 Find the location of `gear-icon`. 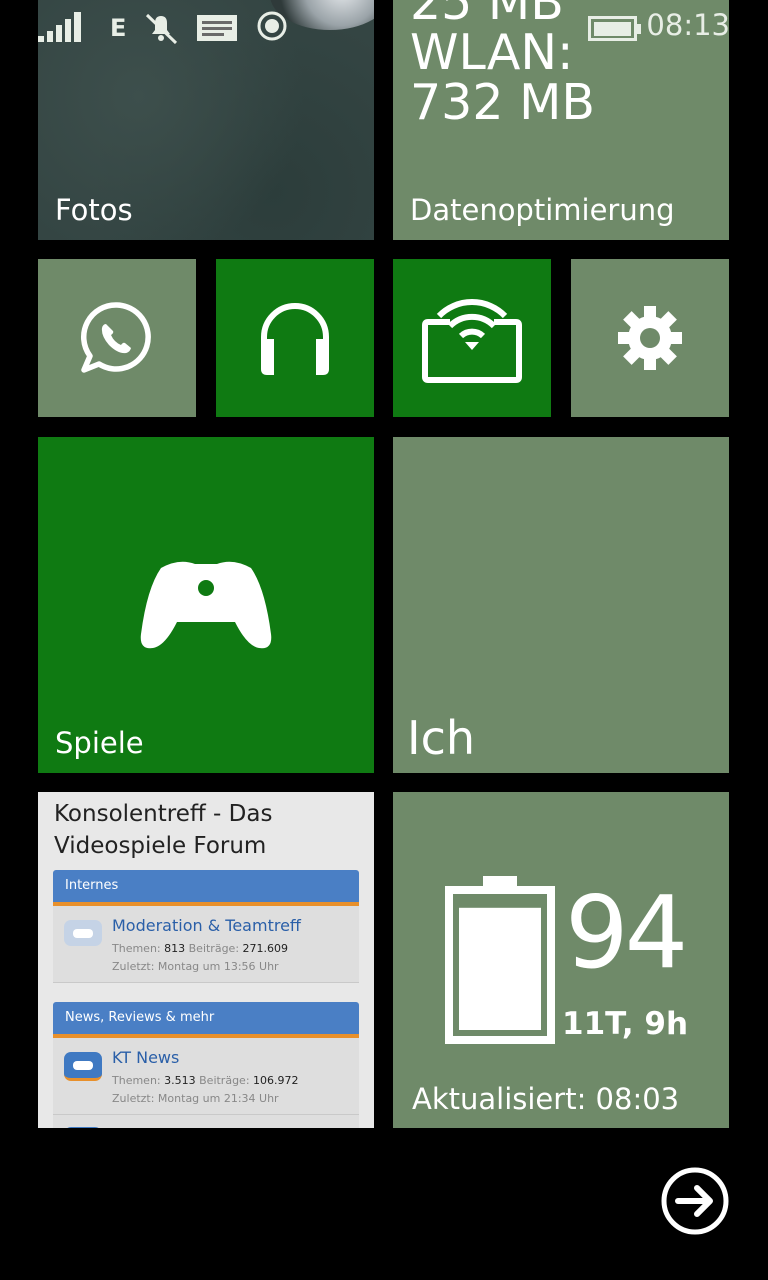

gear-icon is located at coordinates (650, 338).